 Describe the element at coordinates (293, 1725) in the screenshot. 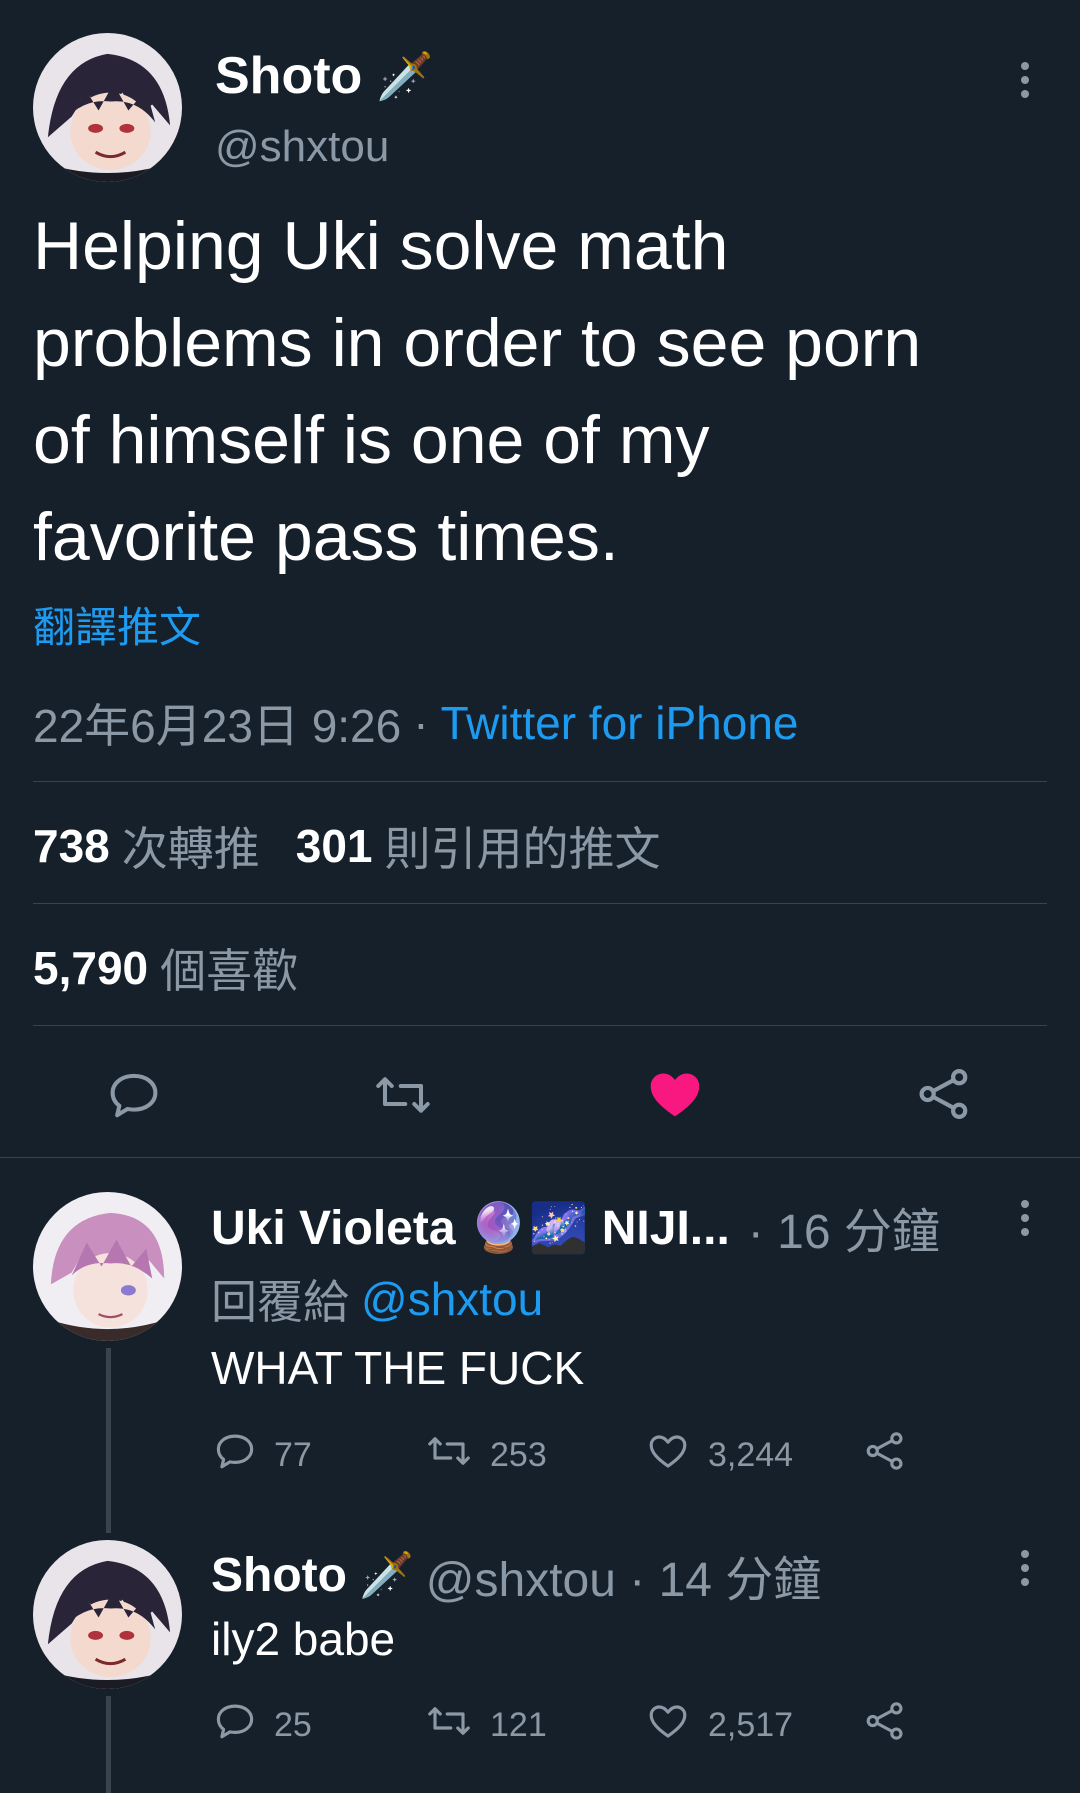

I see `reply-count: 25` at that location.